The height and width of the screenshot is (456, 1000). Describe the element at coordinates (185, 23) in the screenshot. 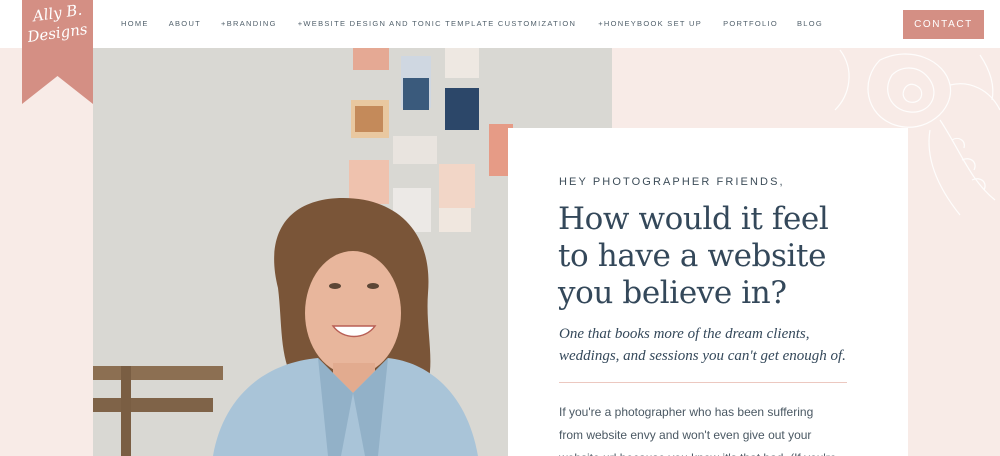

I see `nav-about: ABOUT` at that location.